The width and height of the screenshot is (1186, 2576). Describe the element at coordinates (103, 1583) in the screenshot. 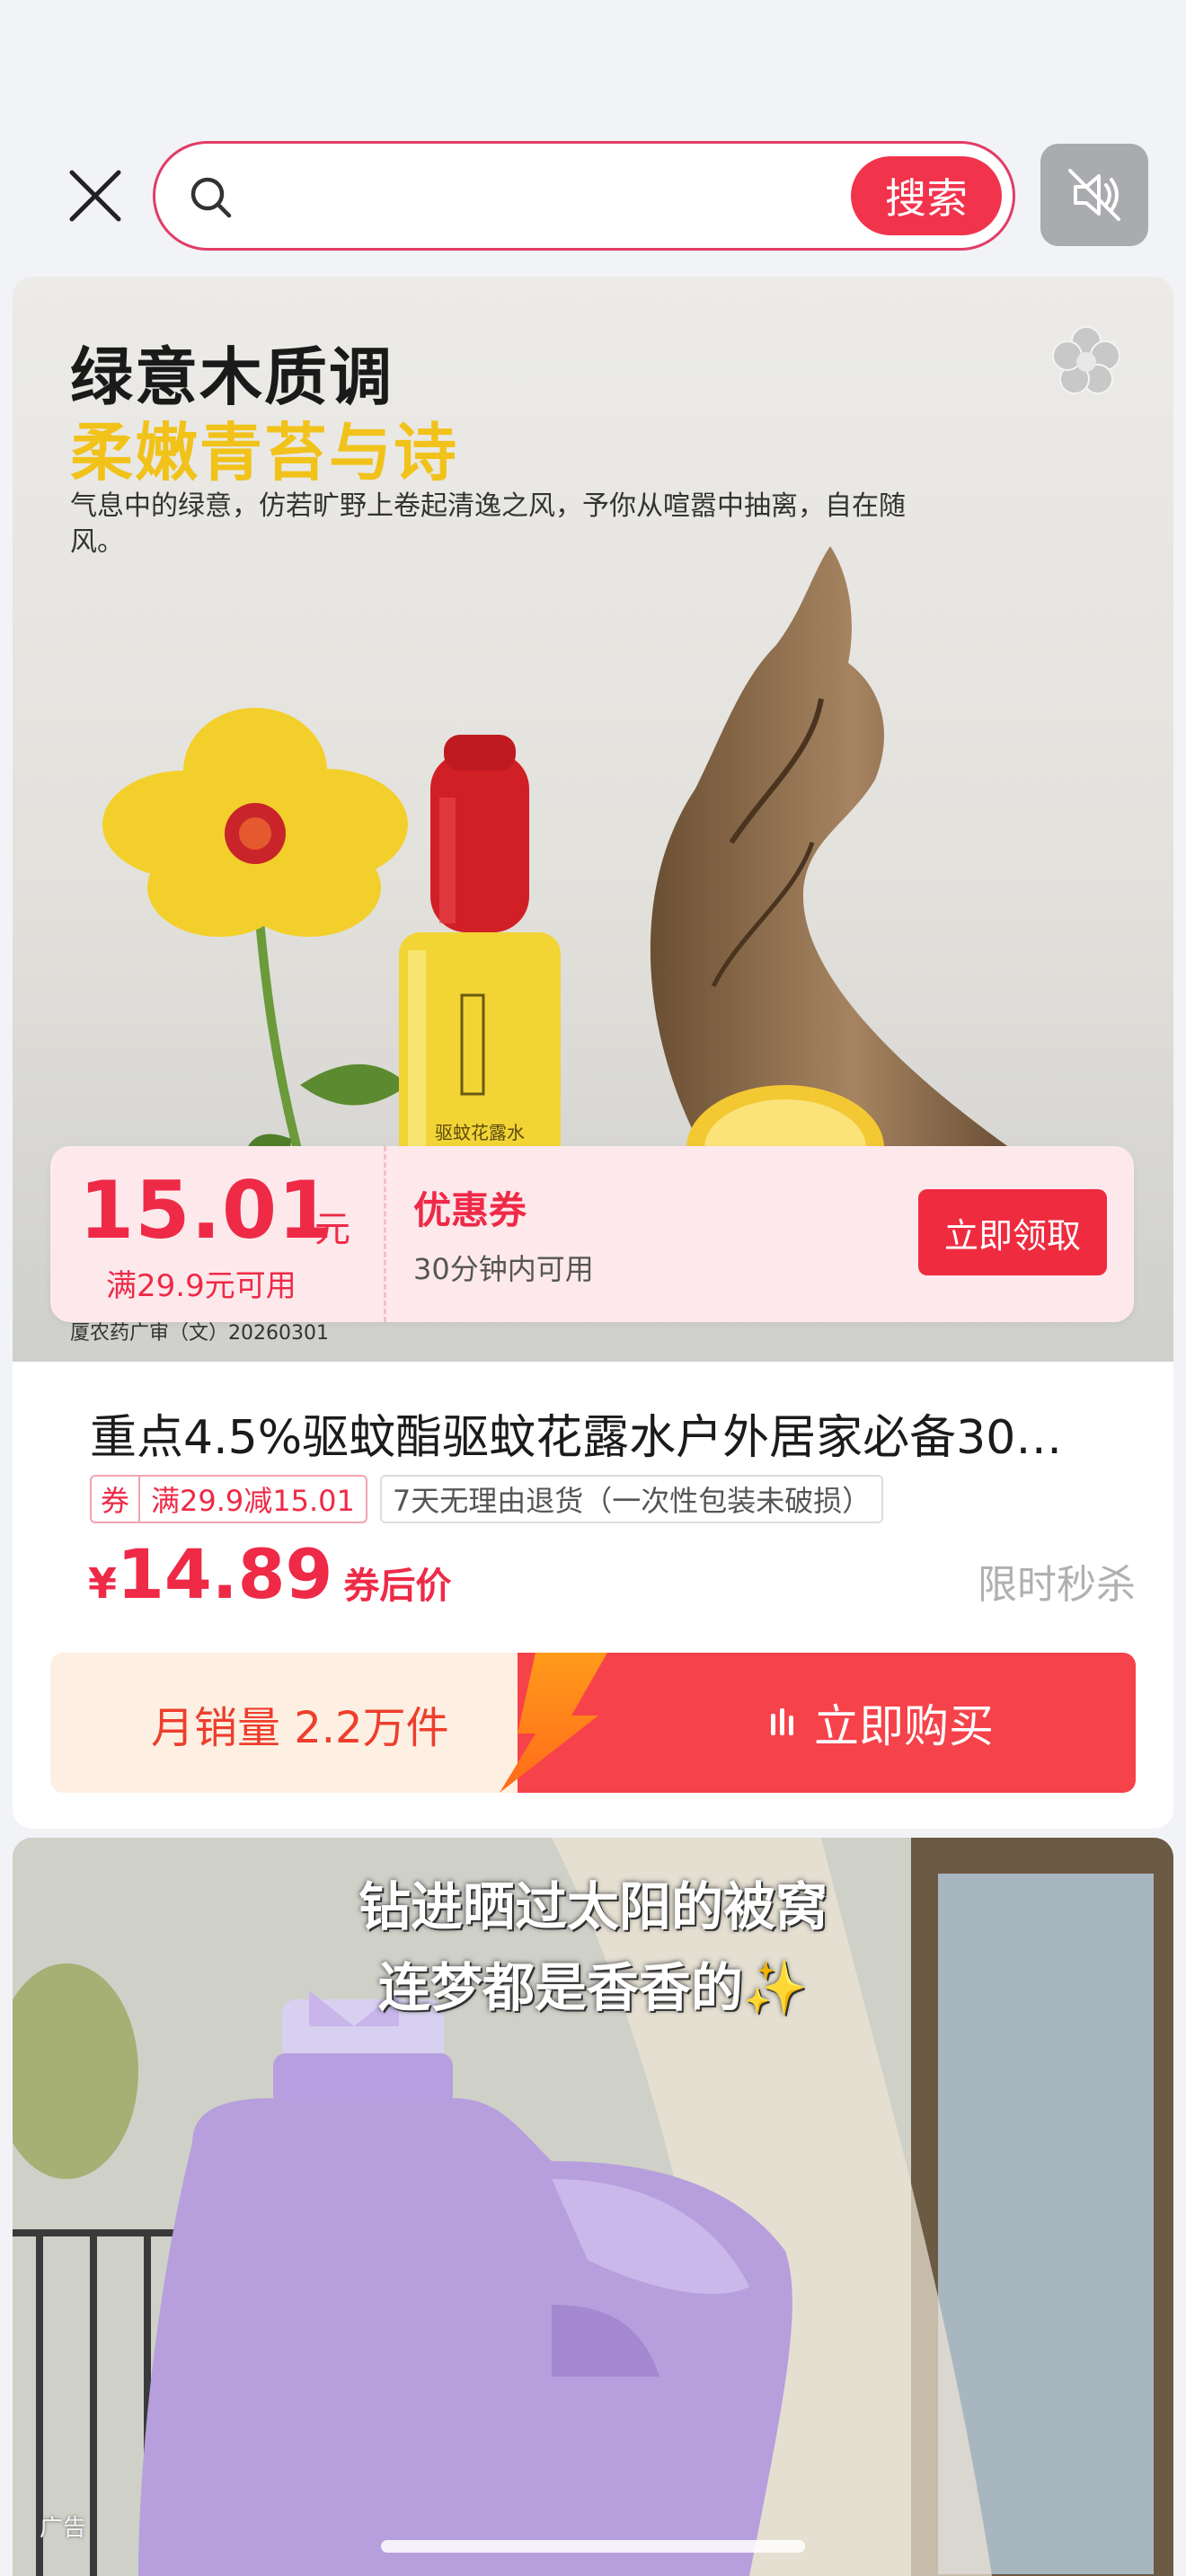

I see `price-currency: ¥` at that location.